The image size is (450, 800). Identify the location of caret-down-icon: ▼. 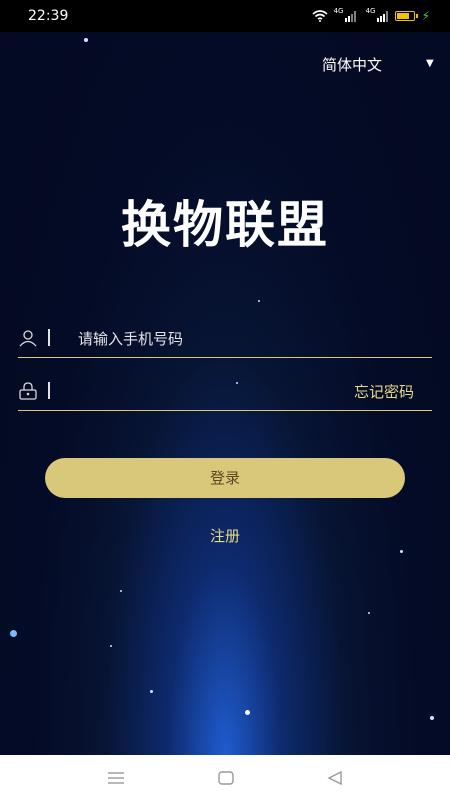
(430, 63).